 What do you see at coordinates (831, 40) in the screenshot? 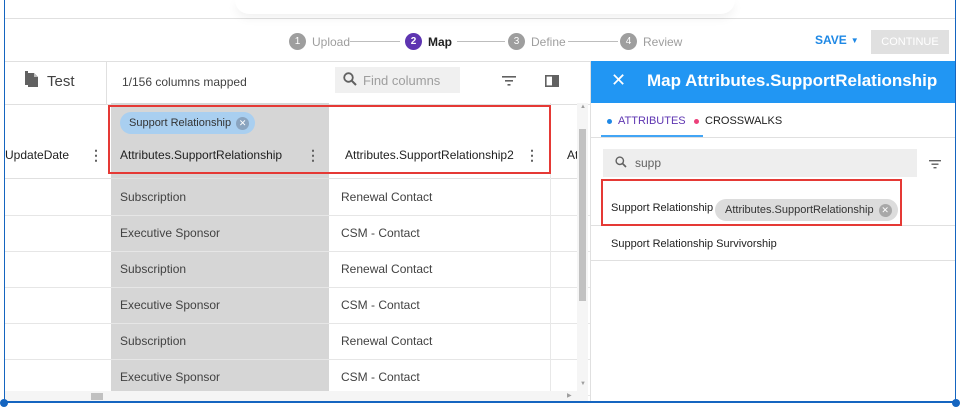
I see `save-label: SAVE` at bounding box center [831, 40].